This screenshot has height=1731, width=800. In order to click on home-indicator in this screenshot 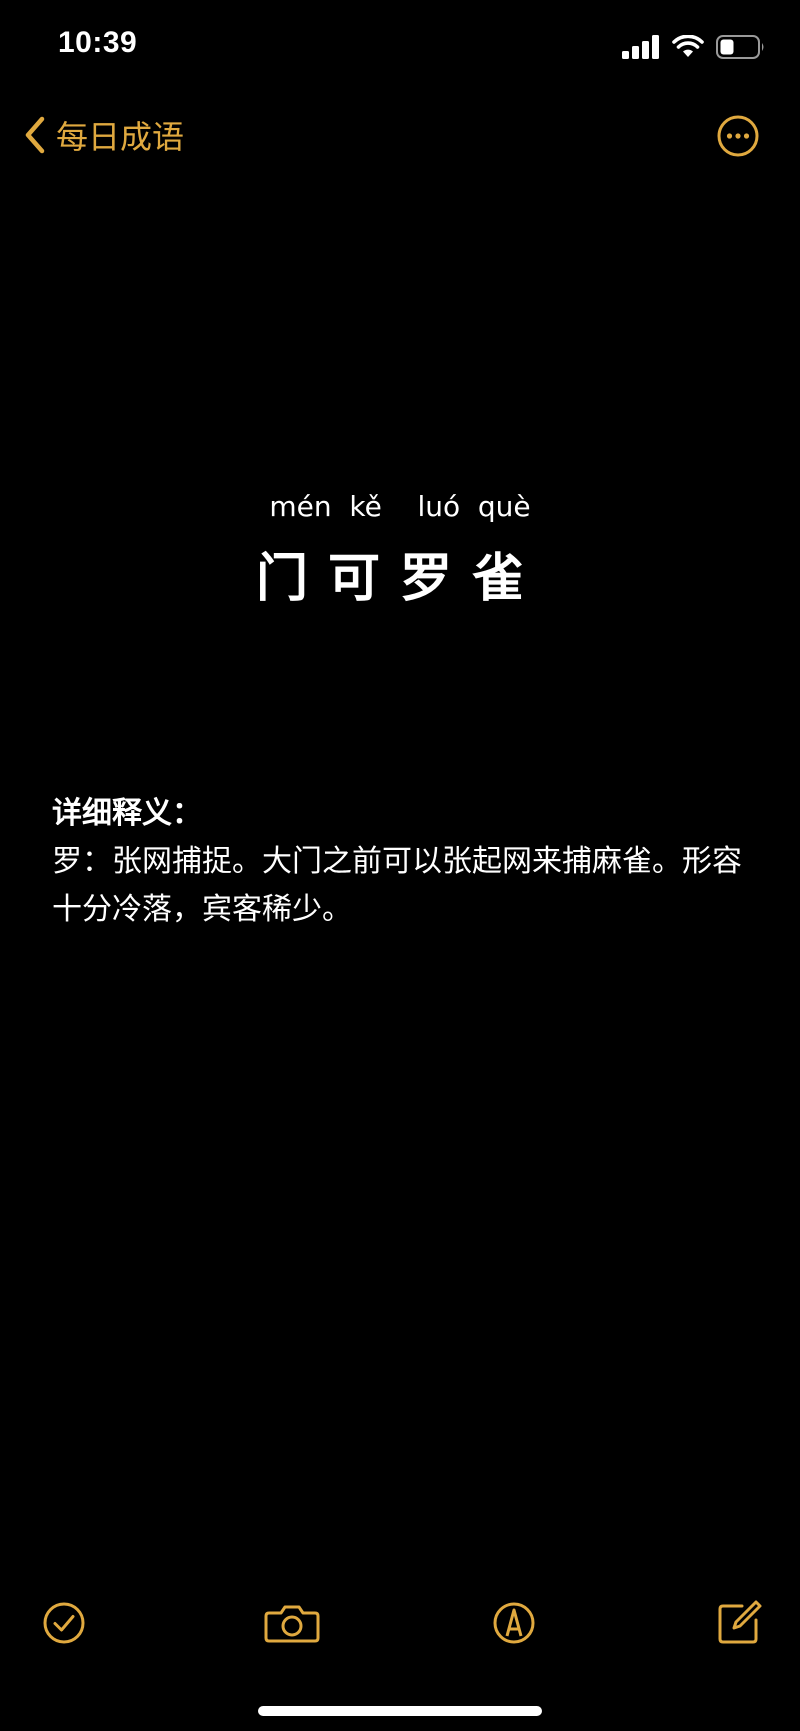, I will do `click(400, 1711)`.